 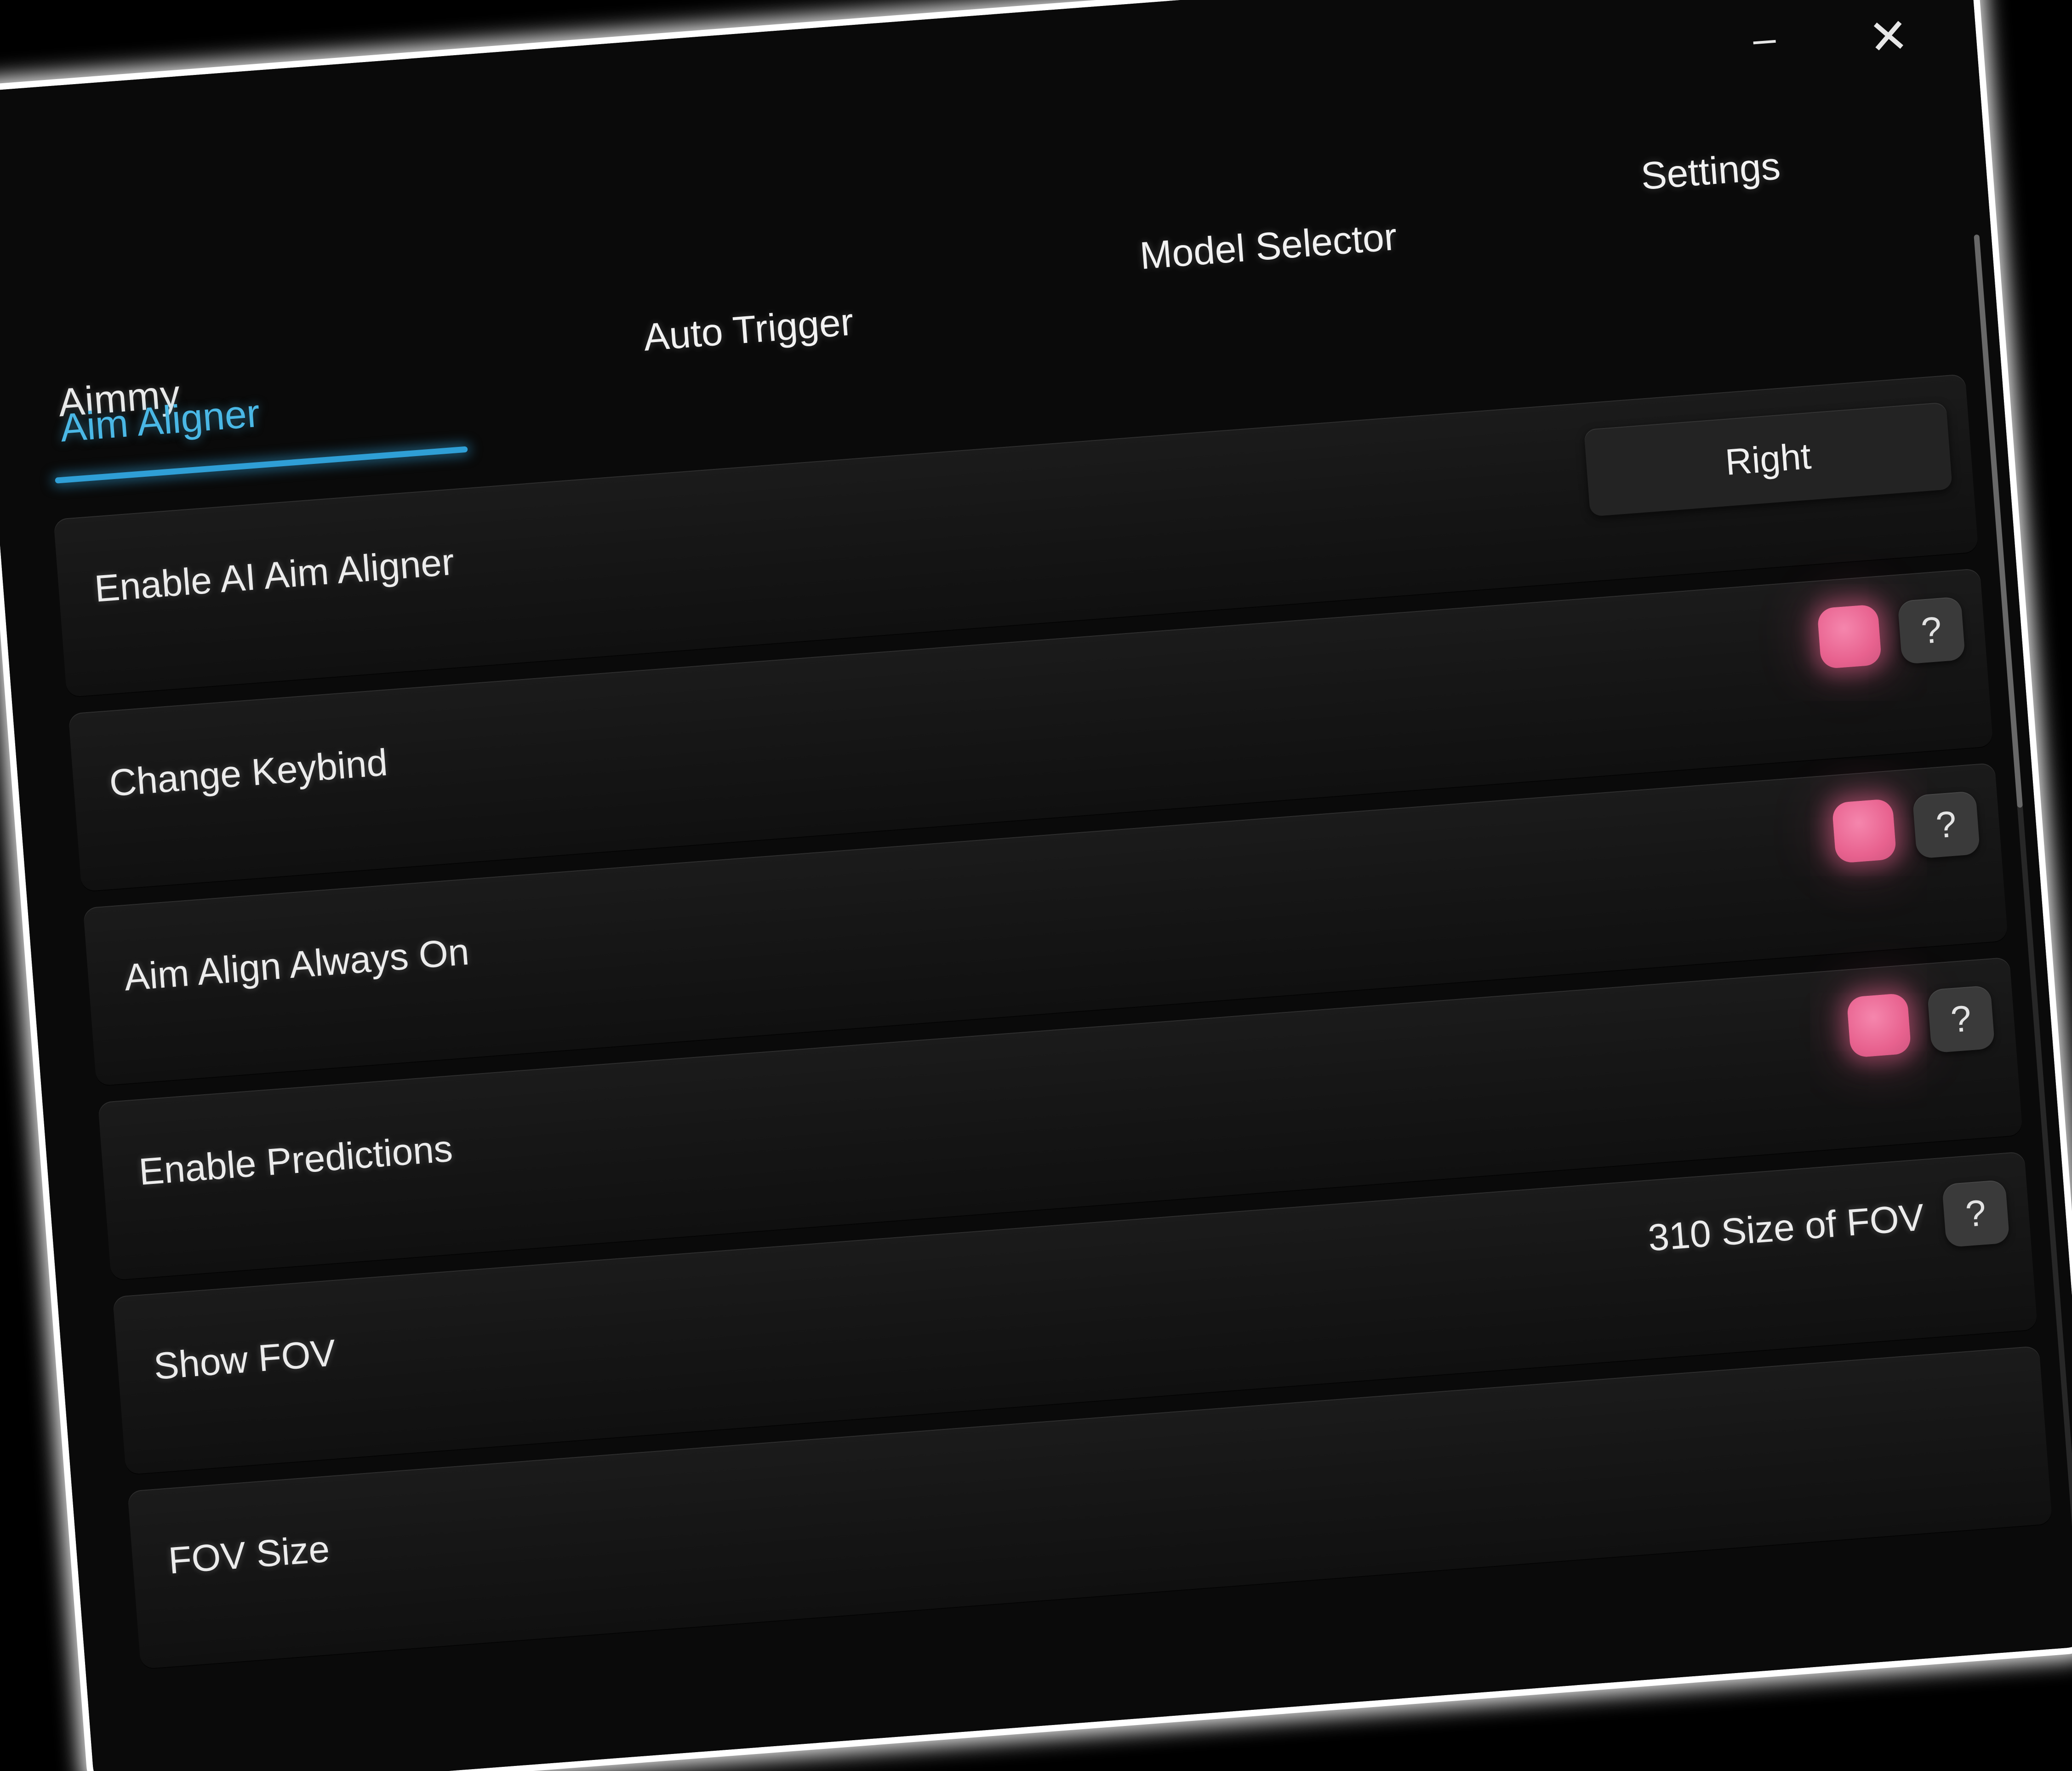 What do you see at coordinates (261, 465) in the screenshot?
I see `active-tab-indicator` at bounding box center [261, 465].